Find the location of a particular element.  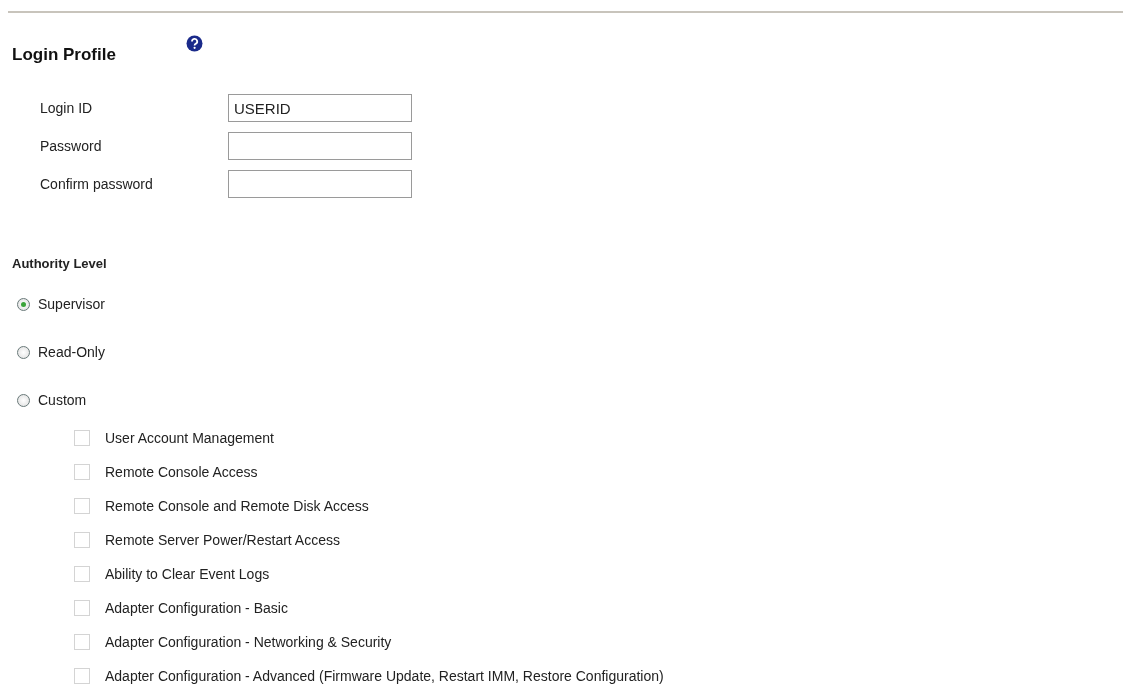

section-heading: Authority Level is located at coordinates (60, 263).